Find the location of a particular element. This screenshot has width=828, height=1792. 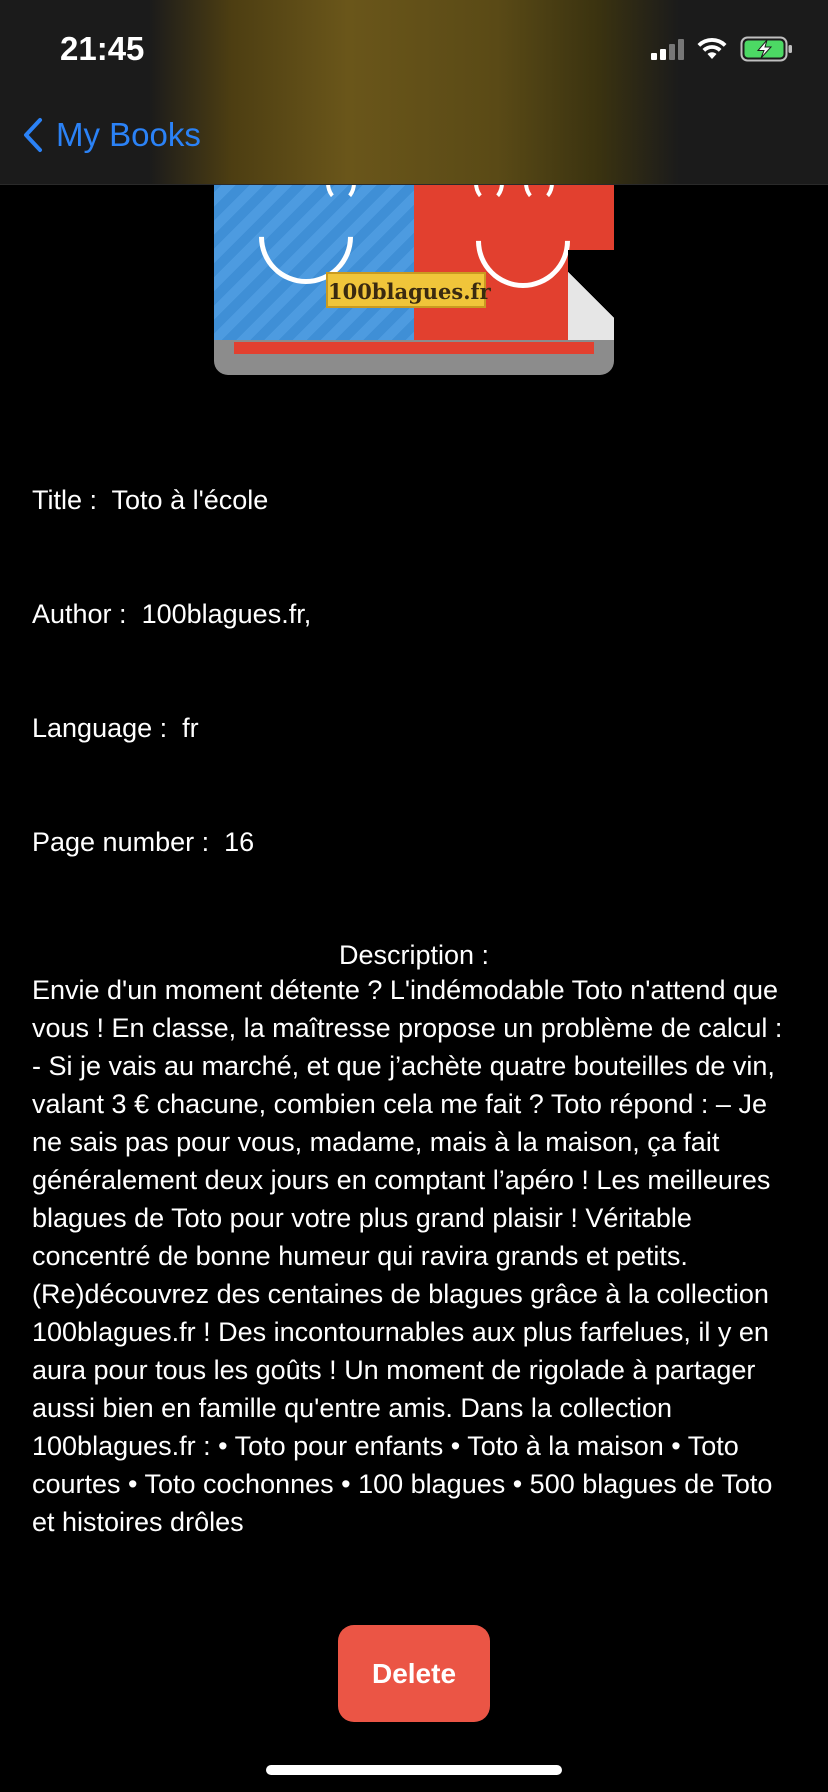

cover-logo: 100blagues.fr is located at coordinates (408, 290).